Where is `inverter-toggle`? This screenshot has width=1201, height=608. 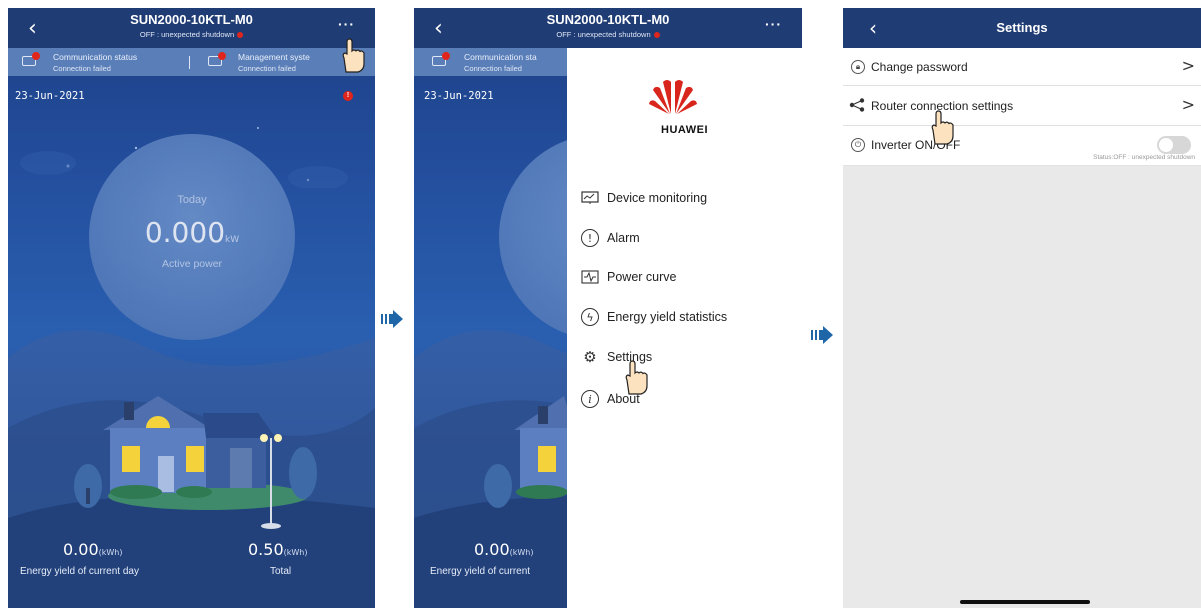 inverter-toggle is located at coordinates (1174, 145).